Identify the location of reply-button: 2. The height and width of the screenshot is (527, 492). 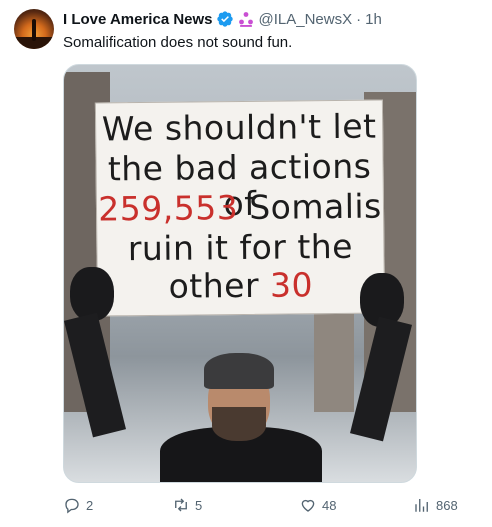
(78, 505).